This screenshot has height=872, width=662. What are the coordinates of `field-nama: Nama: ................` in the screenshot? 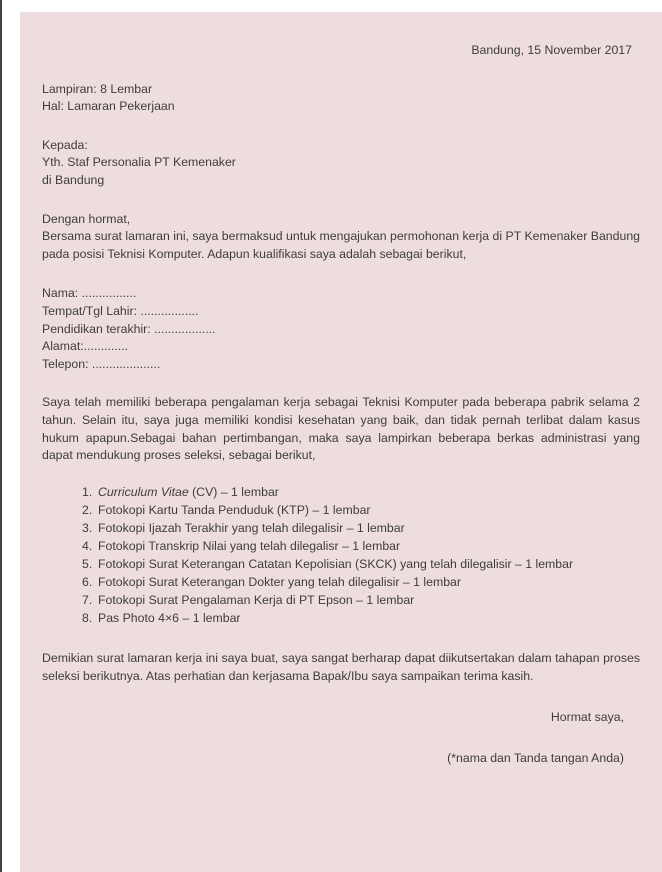 It's located at (89, 293).